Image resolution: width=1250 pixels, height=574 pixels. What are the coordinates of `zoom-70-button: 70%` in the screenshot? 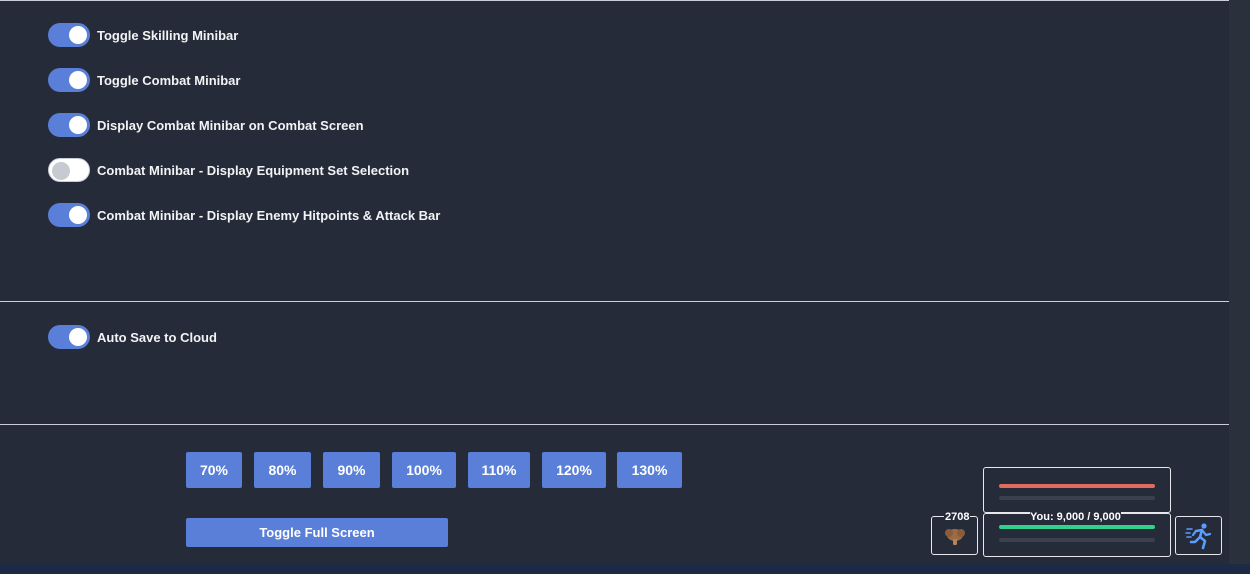 It's located at (214, 470).